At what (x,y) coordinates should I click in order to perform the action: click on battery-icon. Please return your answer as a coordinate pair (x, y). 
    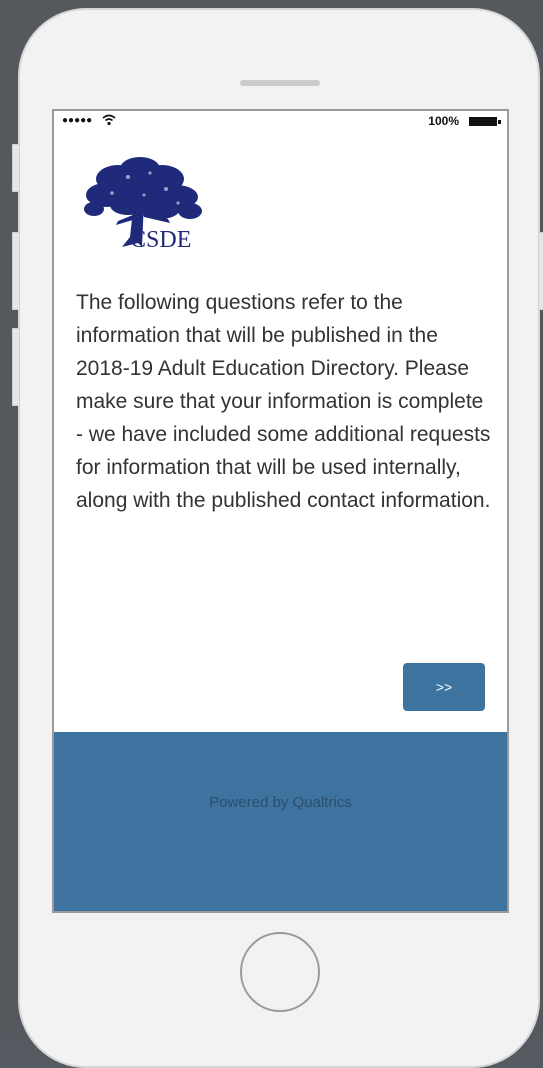
    Looking at the image, I should click on (485, 121).